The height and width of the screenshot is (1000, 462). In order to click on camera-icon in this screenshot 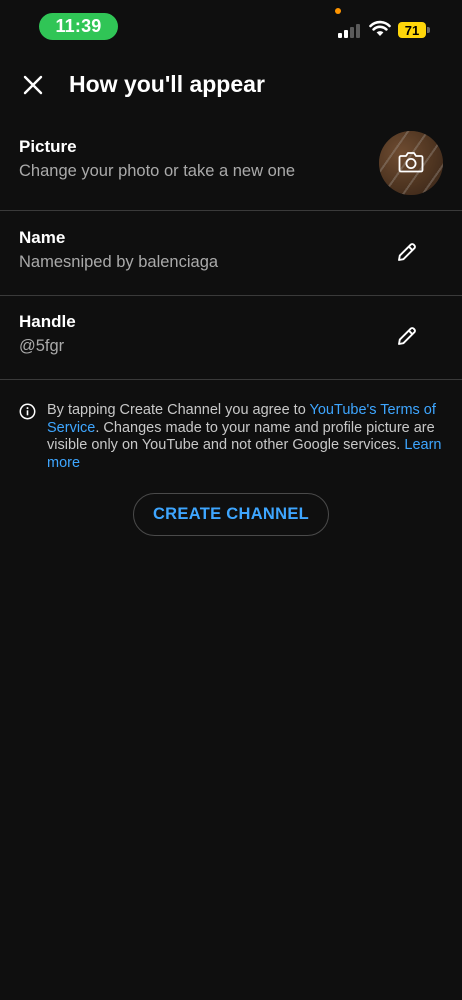, I will do `click(411, 162)`.